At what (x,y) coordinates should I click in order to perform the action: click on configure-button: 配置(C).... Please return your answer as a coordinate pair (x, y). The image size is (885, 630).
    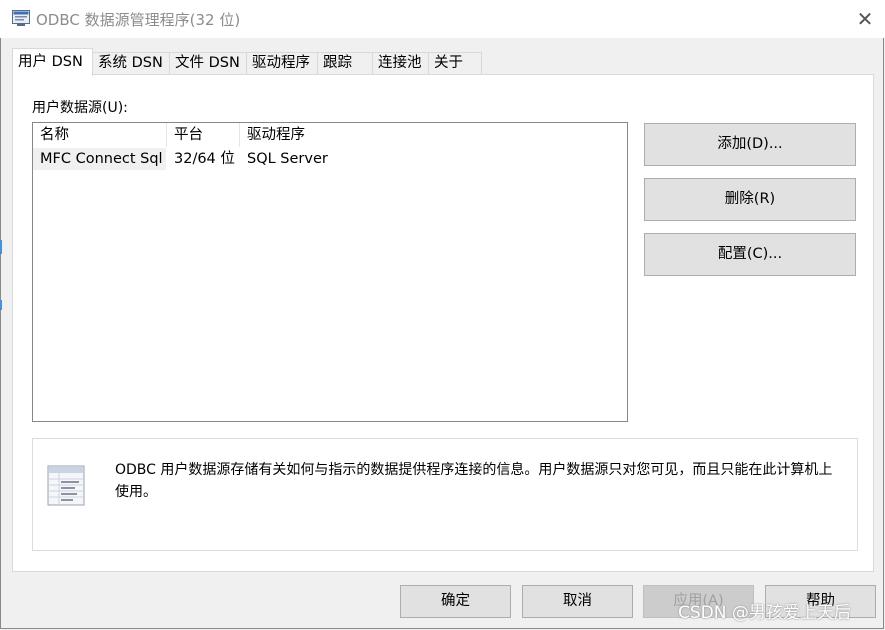
    Looking at the image, I should click on (750, 254).